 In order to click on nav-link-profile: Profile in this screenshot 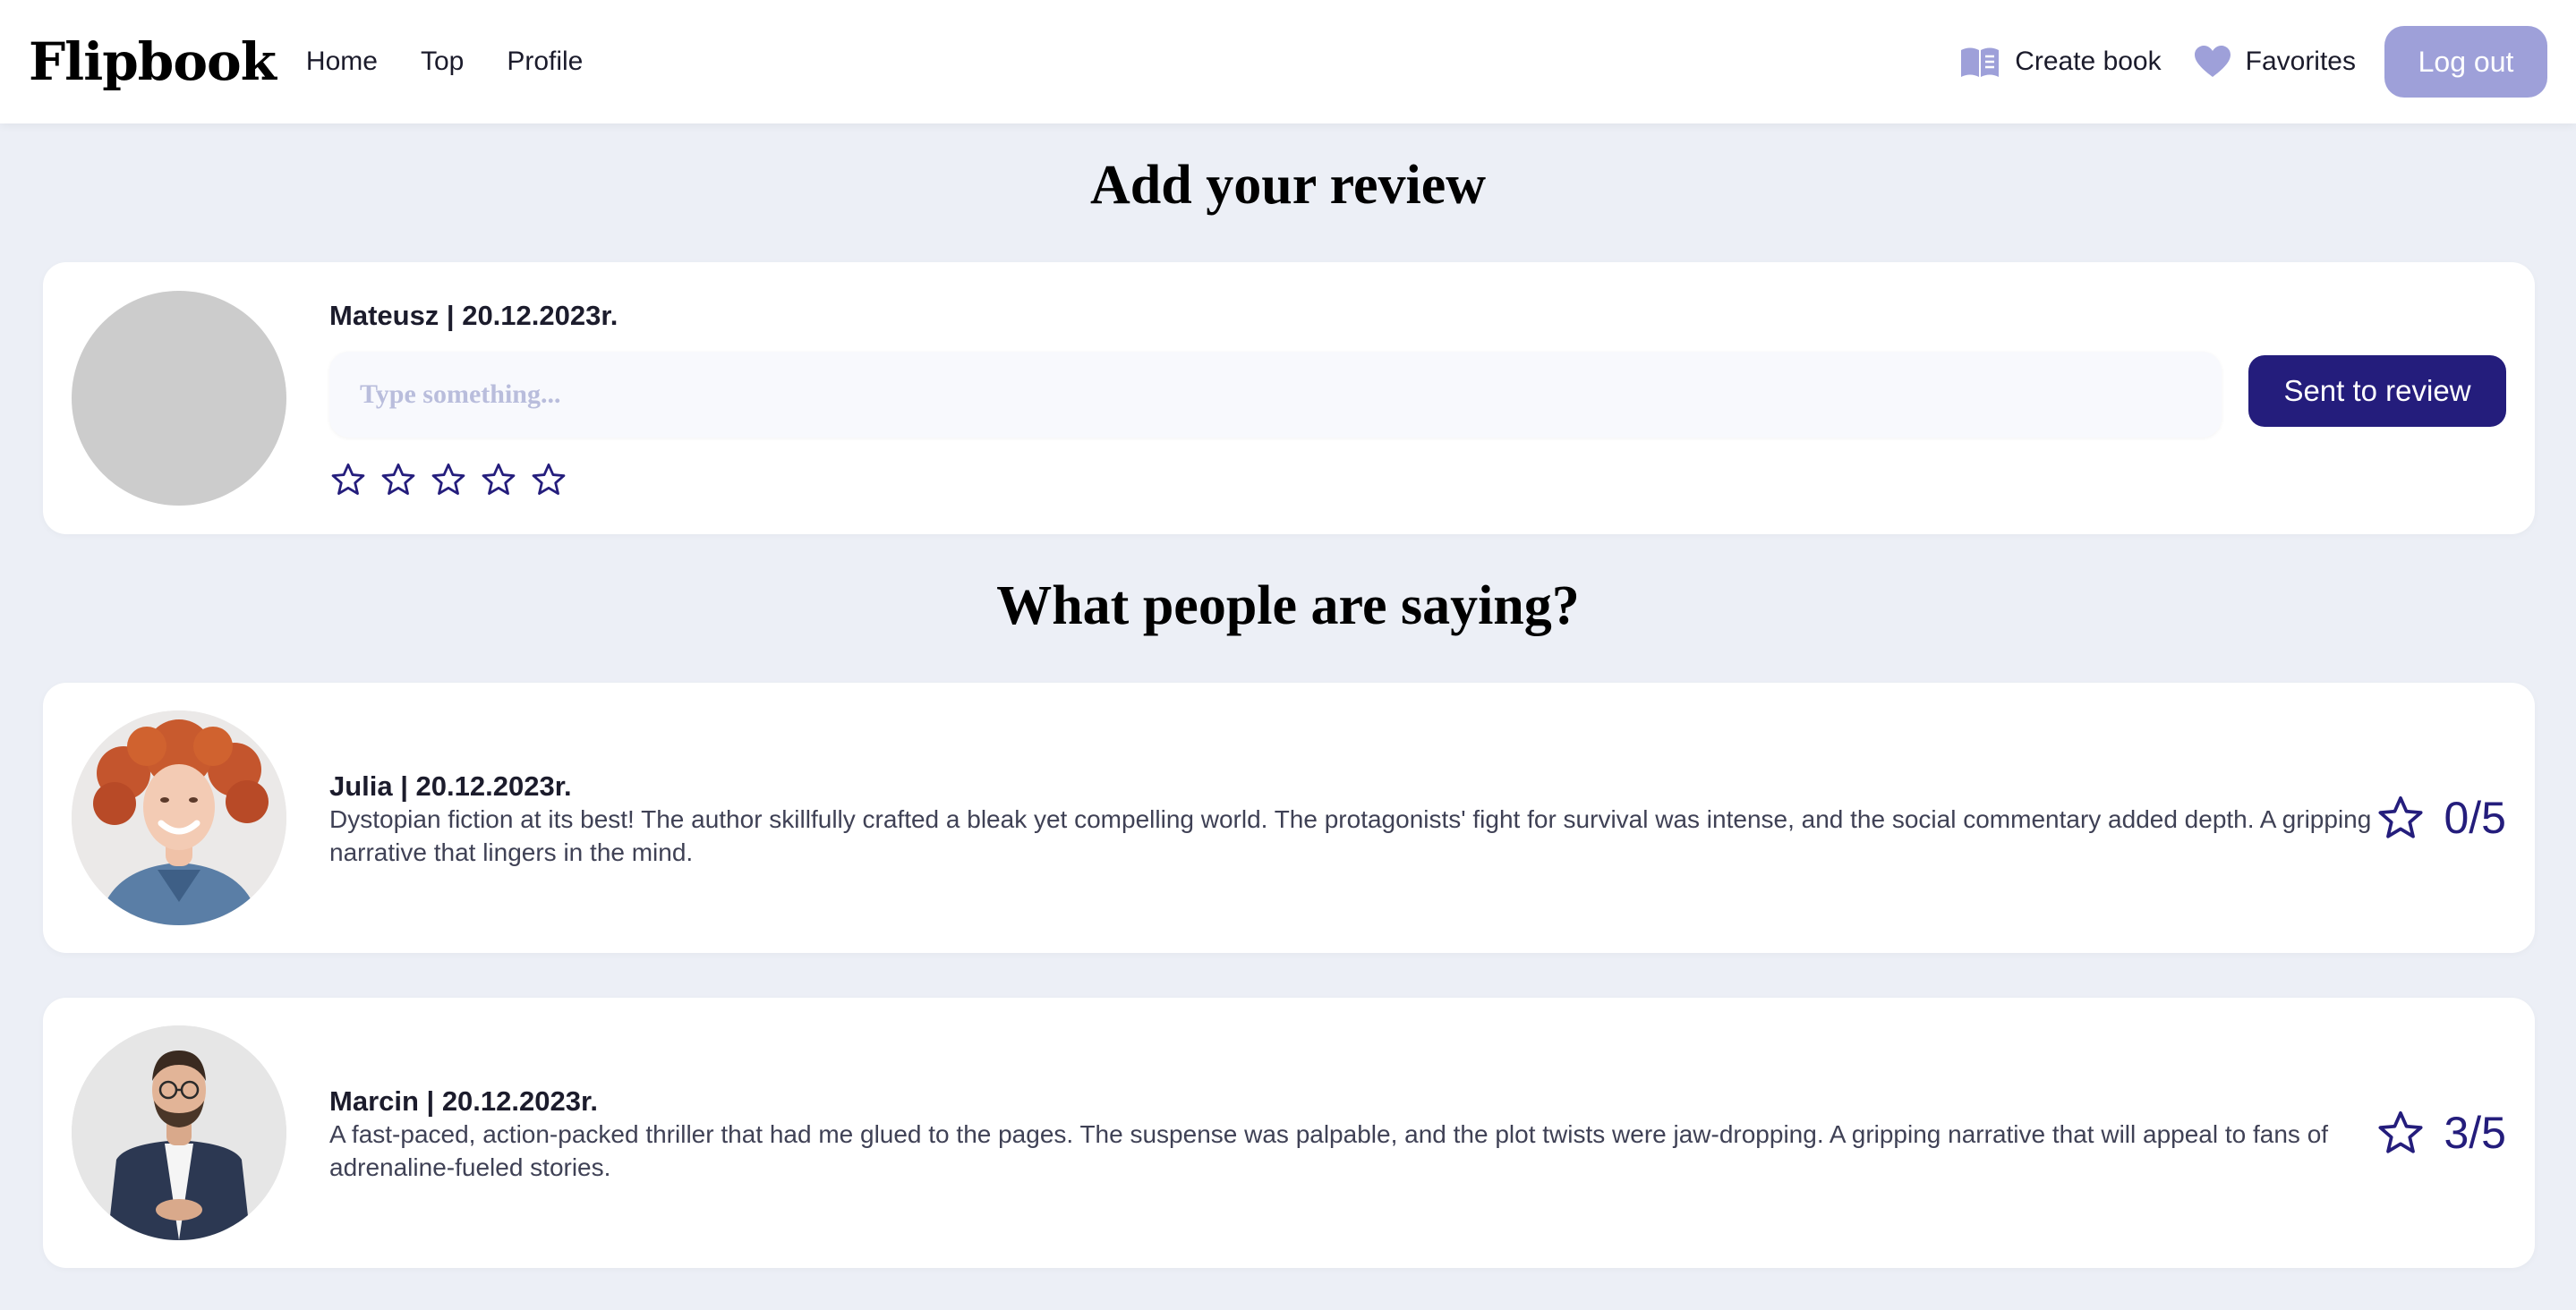, I will do `click(545, 62)`.